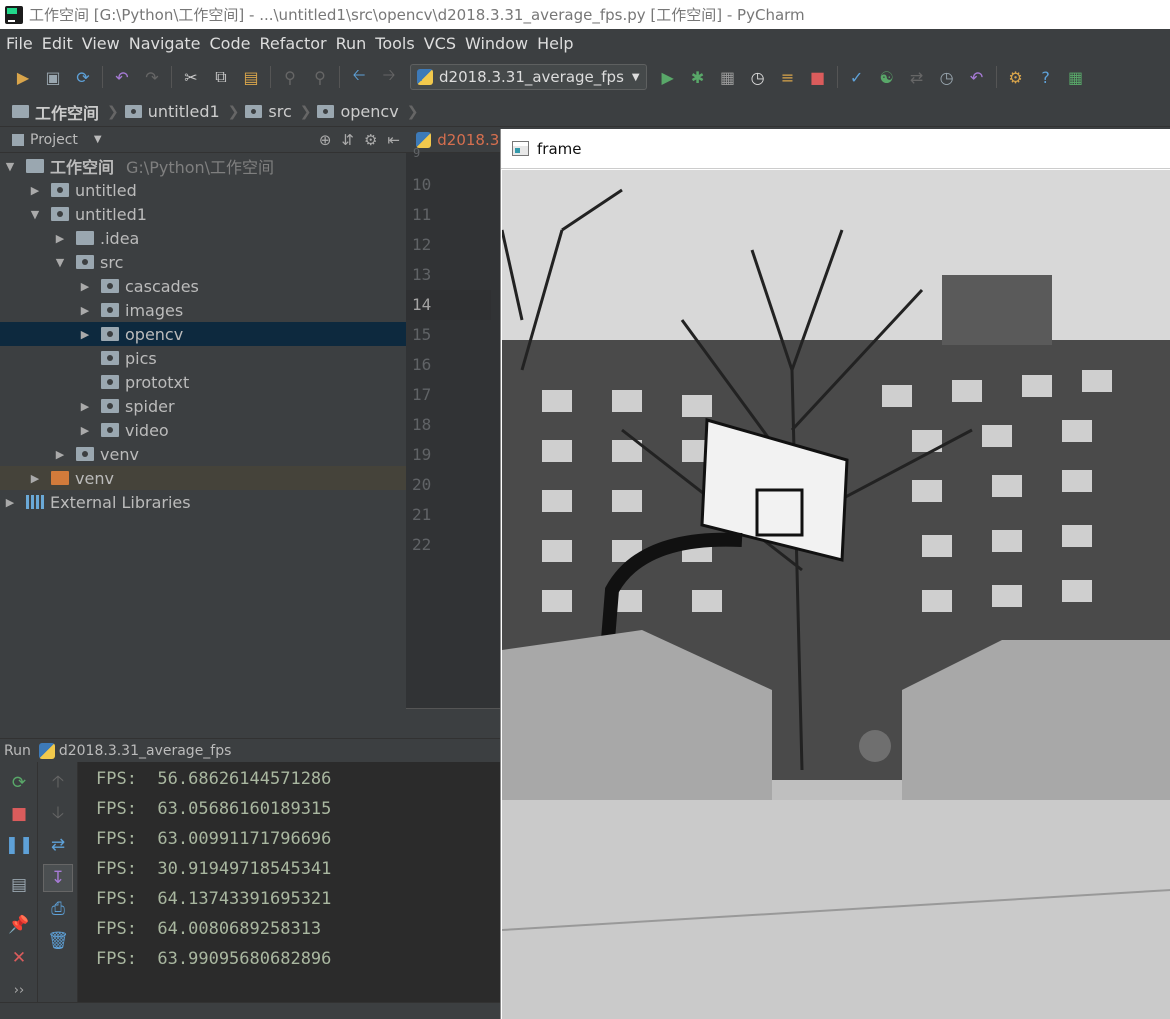  What do you see at coordinates (58, 845) in the screenshot?
I see `soft-wrap-icon: ⇄` at bounding box center [58, 845].